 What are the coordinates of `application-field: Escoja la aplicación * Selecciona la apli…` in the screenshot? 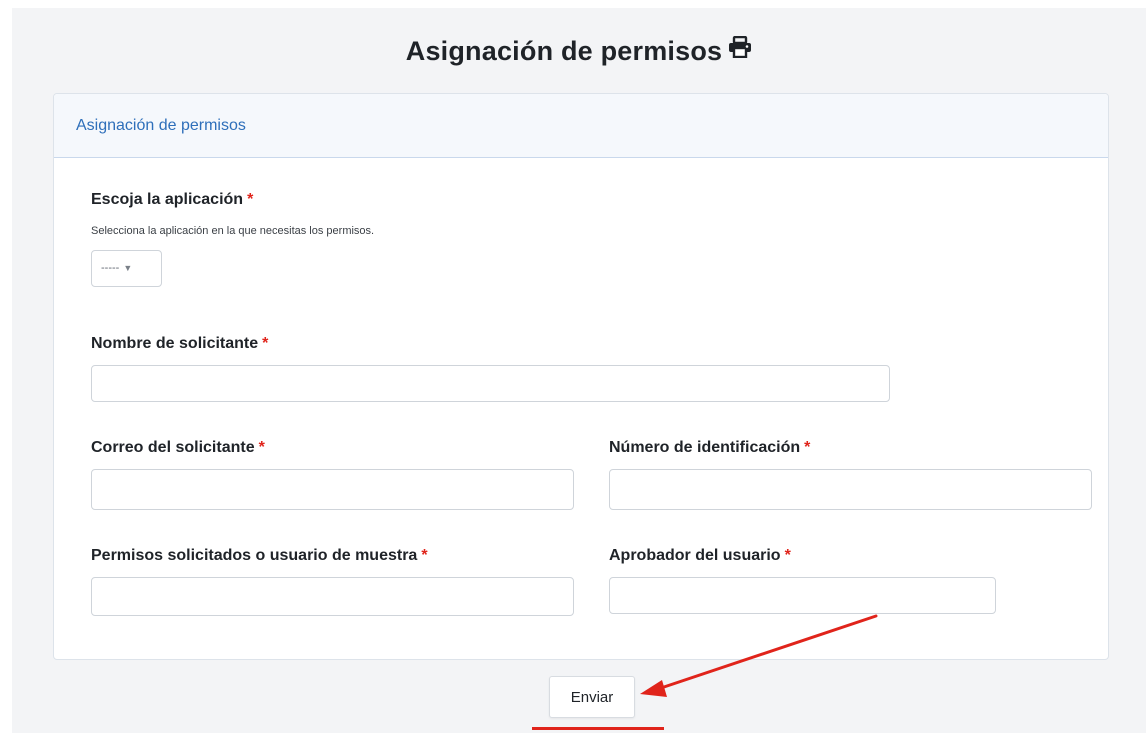 It's located at (232, 239).